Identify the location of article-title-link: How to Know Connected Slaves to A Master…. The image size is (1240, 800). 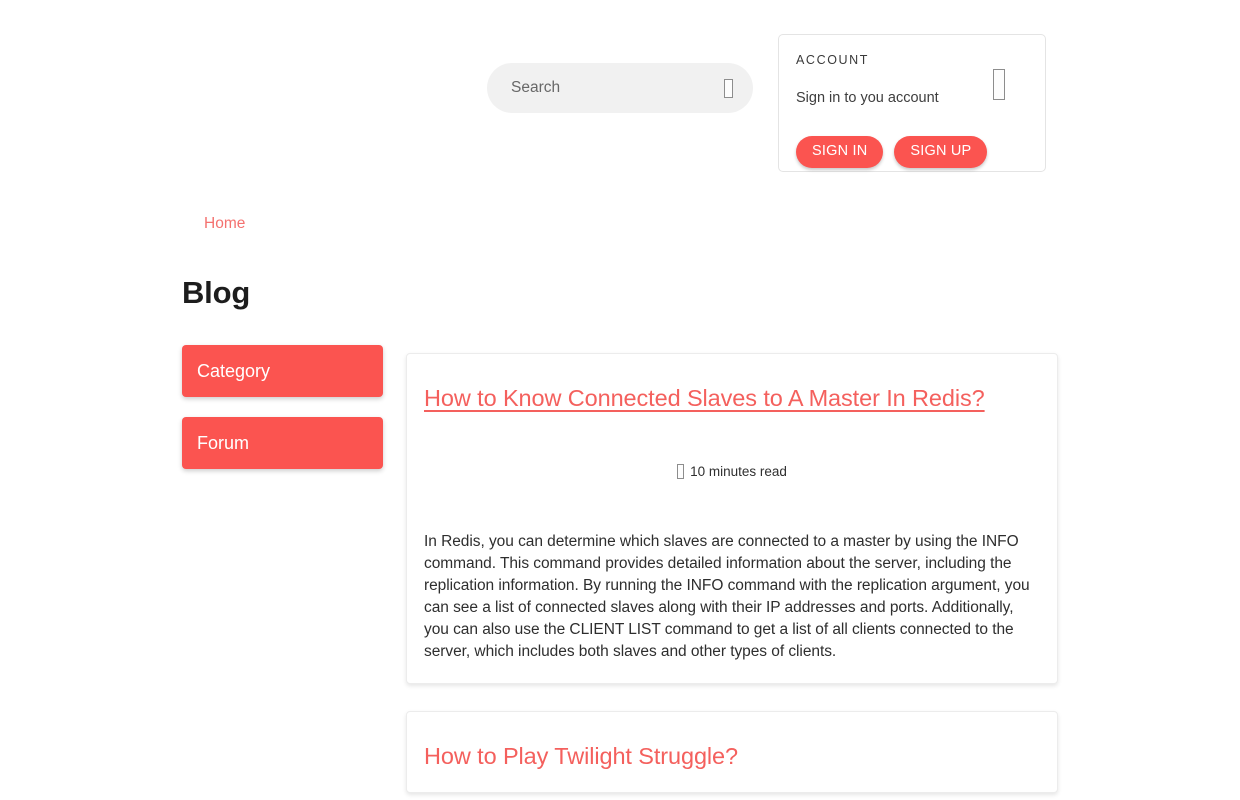
(732, 398).